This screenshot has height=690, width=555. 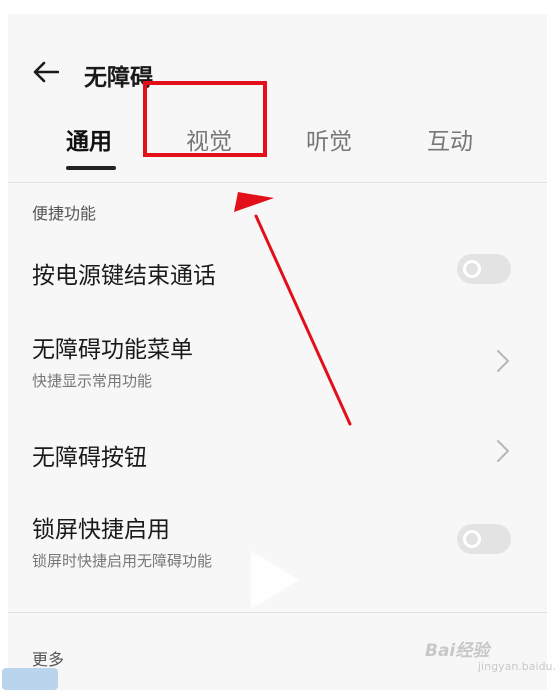 What do you see at coordinates (48, 659) in the screenshot?
I see `section-label-more: 更多` at bounding box center [48, 659].